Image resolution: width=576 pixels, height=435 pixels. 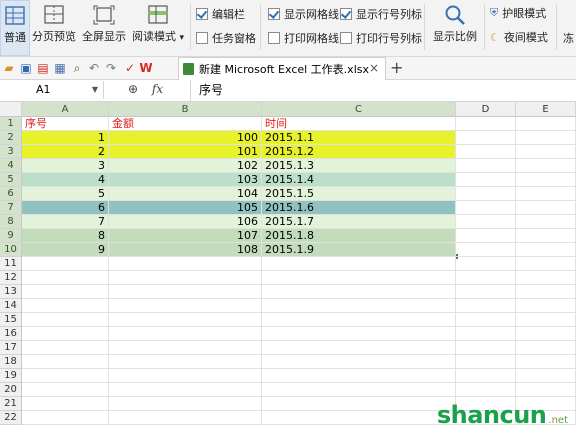 I want to click on task-pane-toggle: 任务窗格, so click(x=226, y=38).